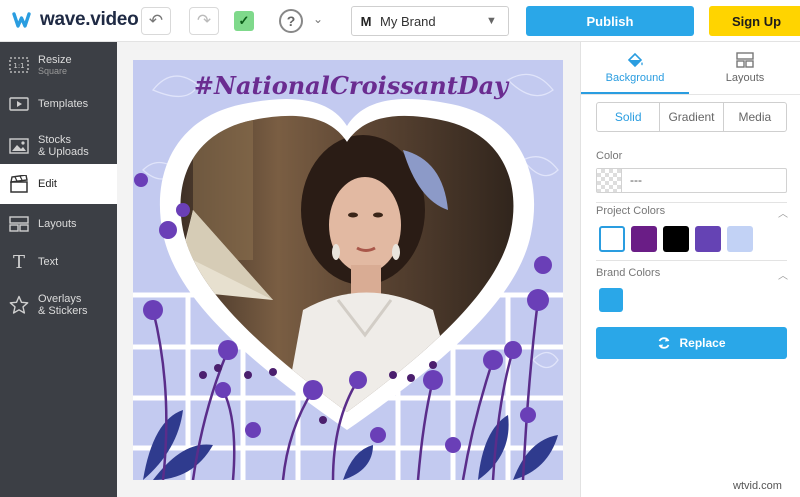 The height and width of the screenshot is (497, 800). Describe the element at coordinates (754, 21) in the screenshot. I see `signup-button: Sign Up` at that location.